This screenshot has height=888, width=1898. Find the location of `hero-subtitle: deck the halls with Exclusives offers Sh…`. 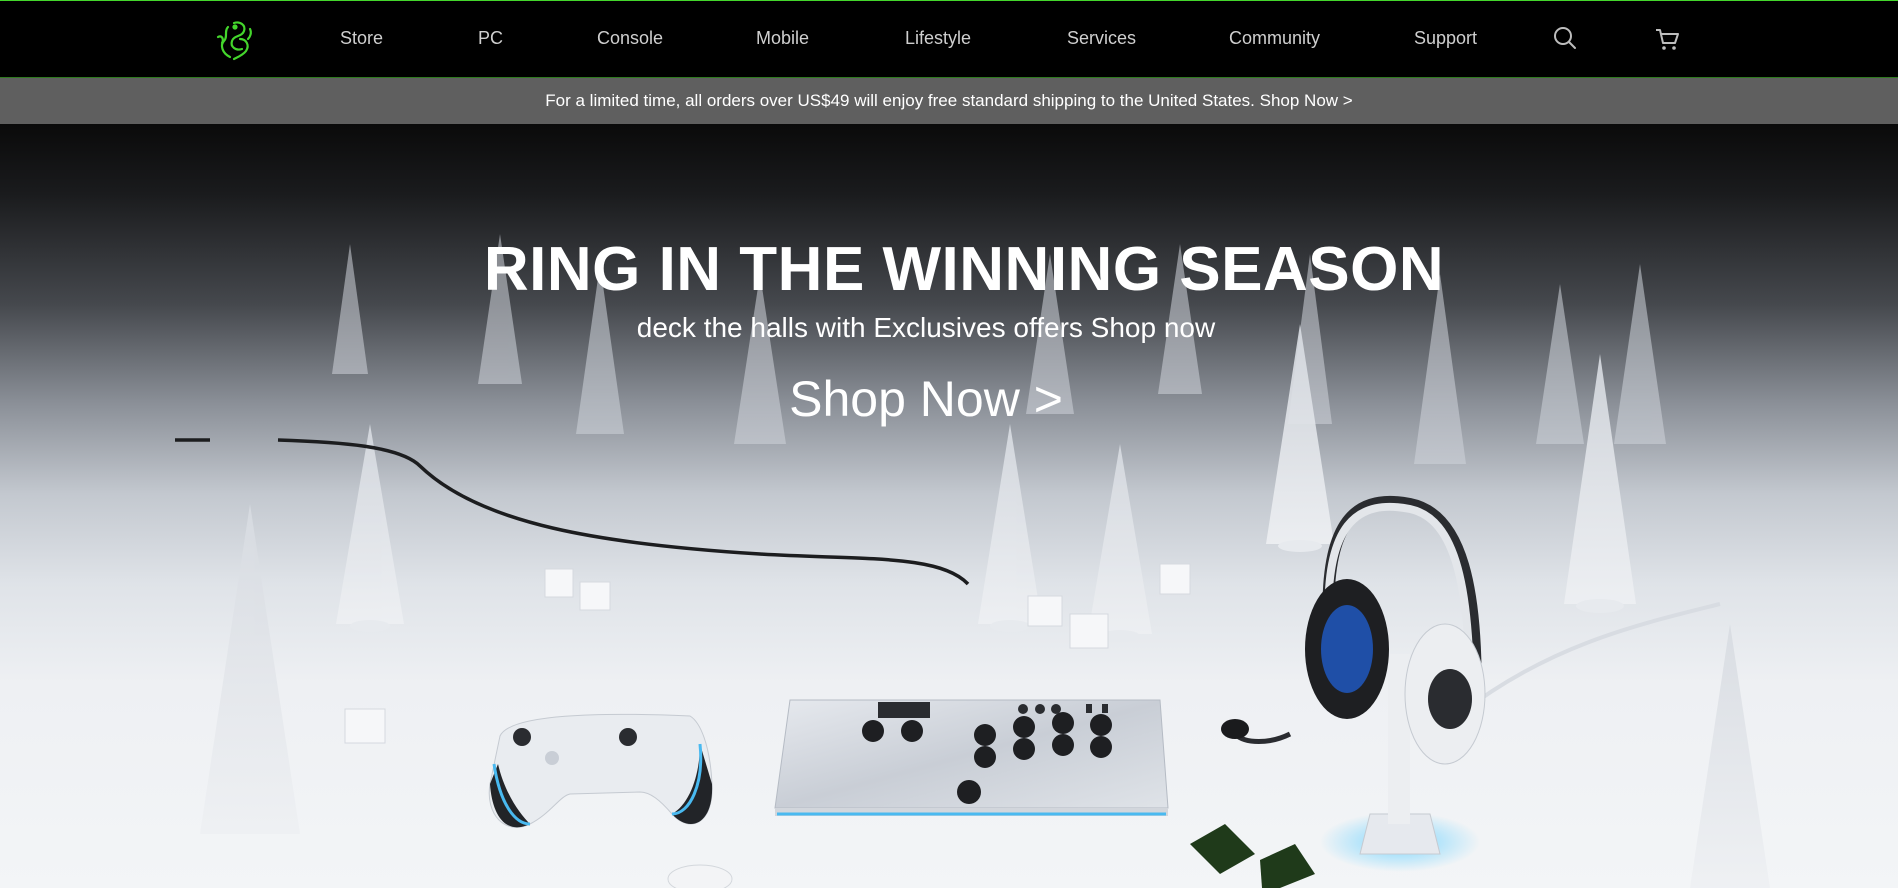

hero-subtitle: deck the halls with Exclusives offers Sh… is located at coordinates (926, 327).